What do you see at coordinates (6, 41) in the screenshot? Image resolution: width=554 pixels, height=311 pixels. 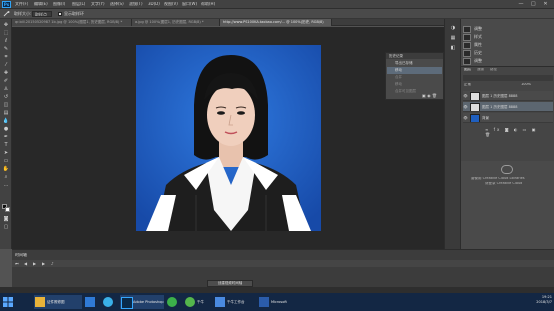 I see `lasso-tool-icon: ℓ` at bounding box center [6, 41].